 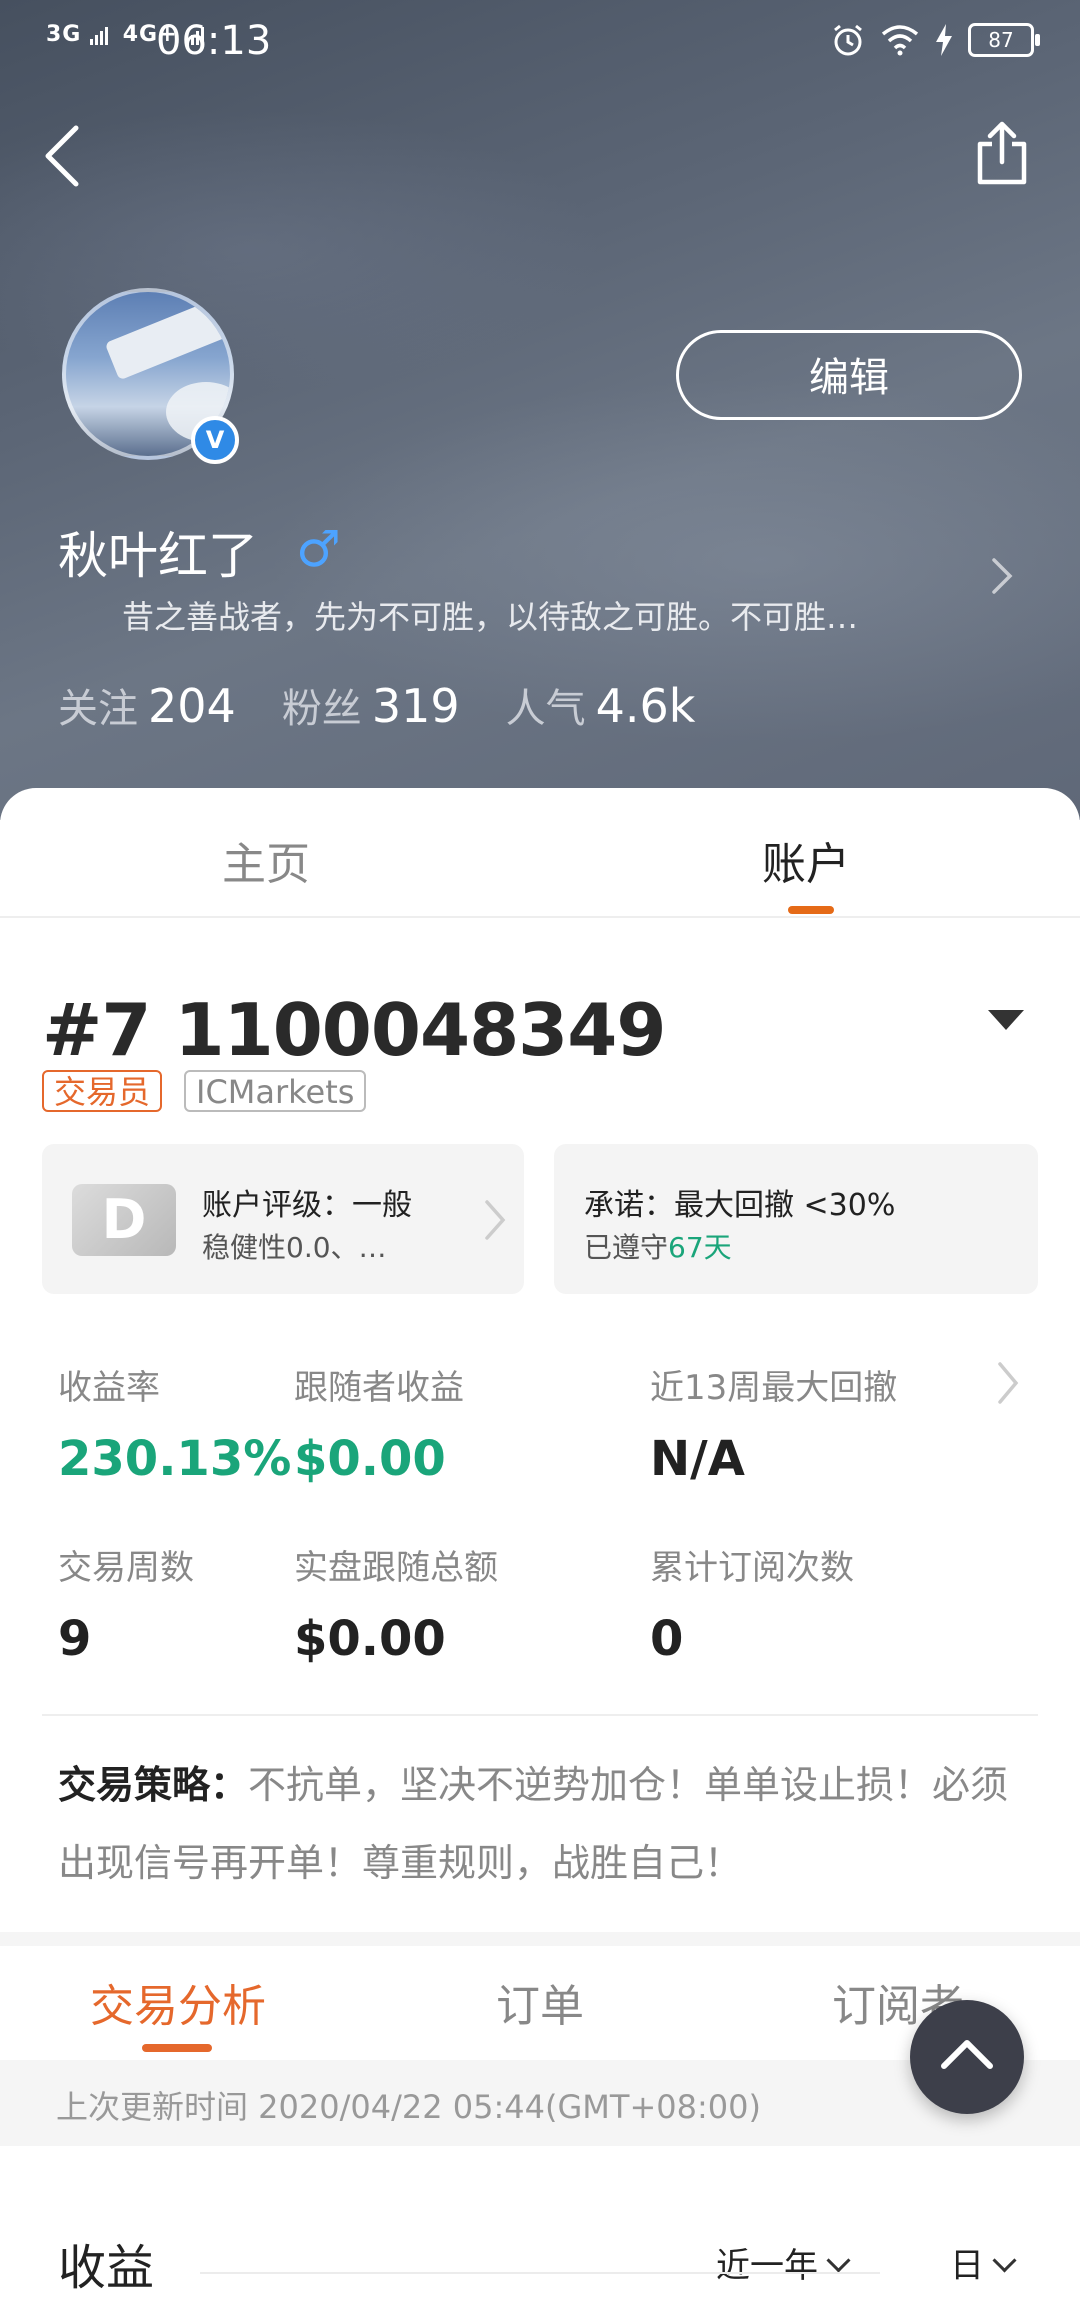 I want to click on metric-value: N/A, so click(x=697, y=1459).